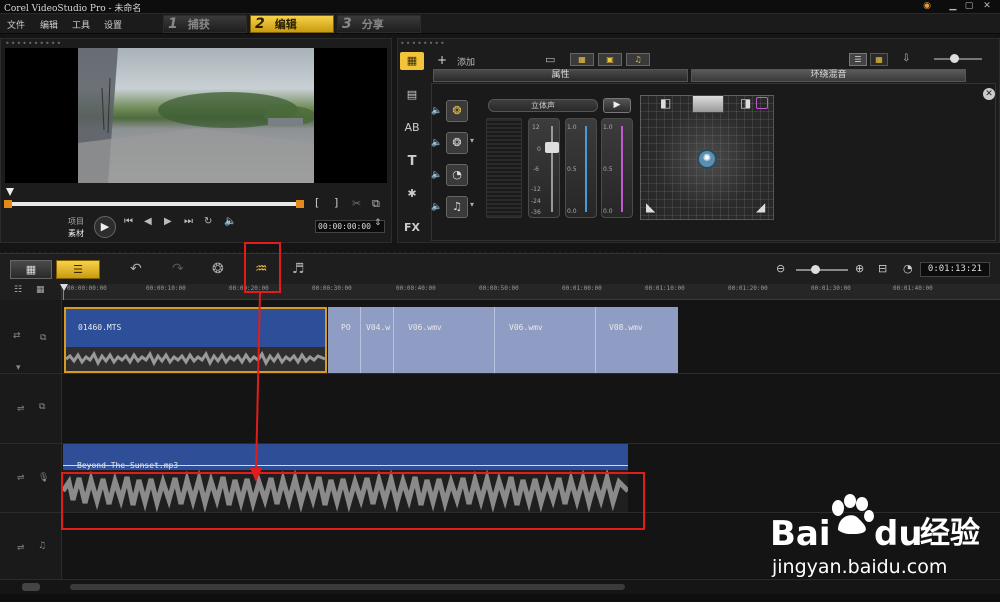 This screenshot has height=602, width=1000. What do you see at coordinates (822, 270) in the screenshot?
I see `timeline-zoom-slider` at bounding box center [822, 270].